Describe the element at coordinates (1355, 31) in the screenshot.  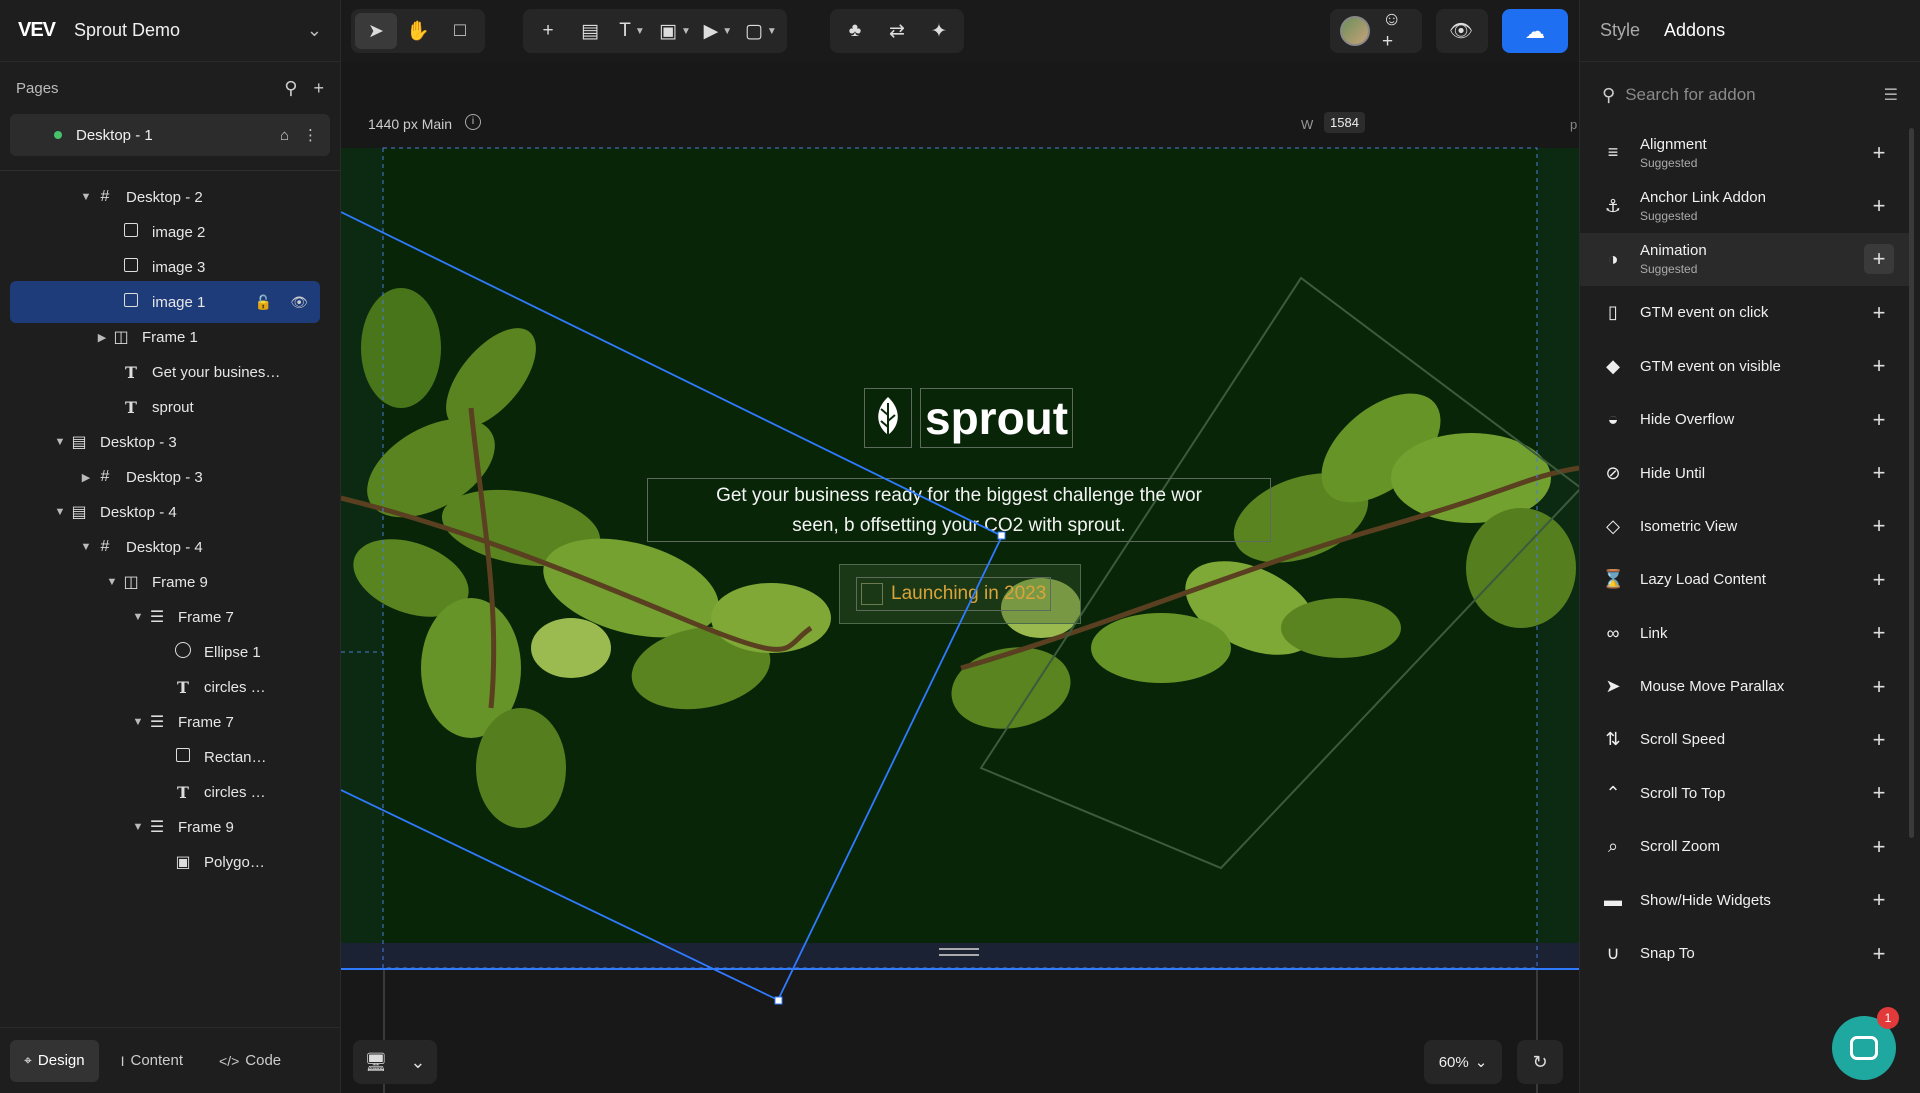
I see `avatar` at that location.